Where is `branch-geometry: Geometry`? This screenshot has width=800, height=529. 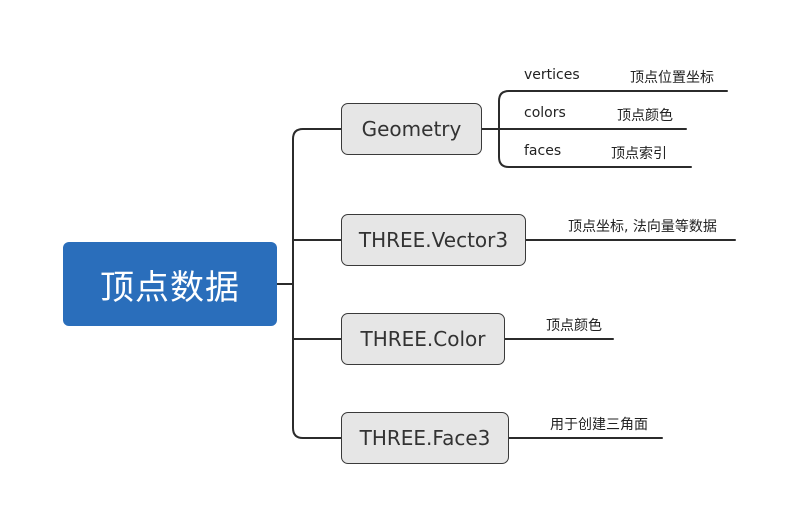 branch-geometry: Geometry is located at coordinates (411, 129).